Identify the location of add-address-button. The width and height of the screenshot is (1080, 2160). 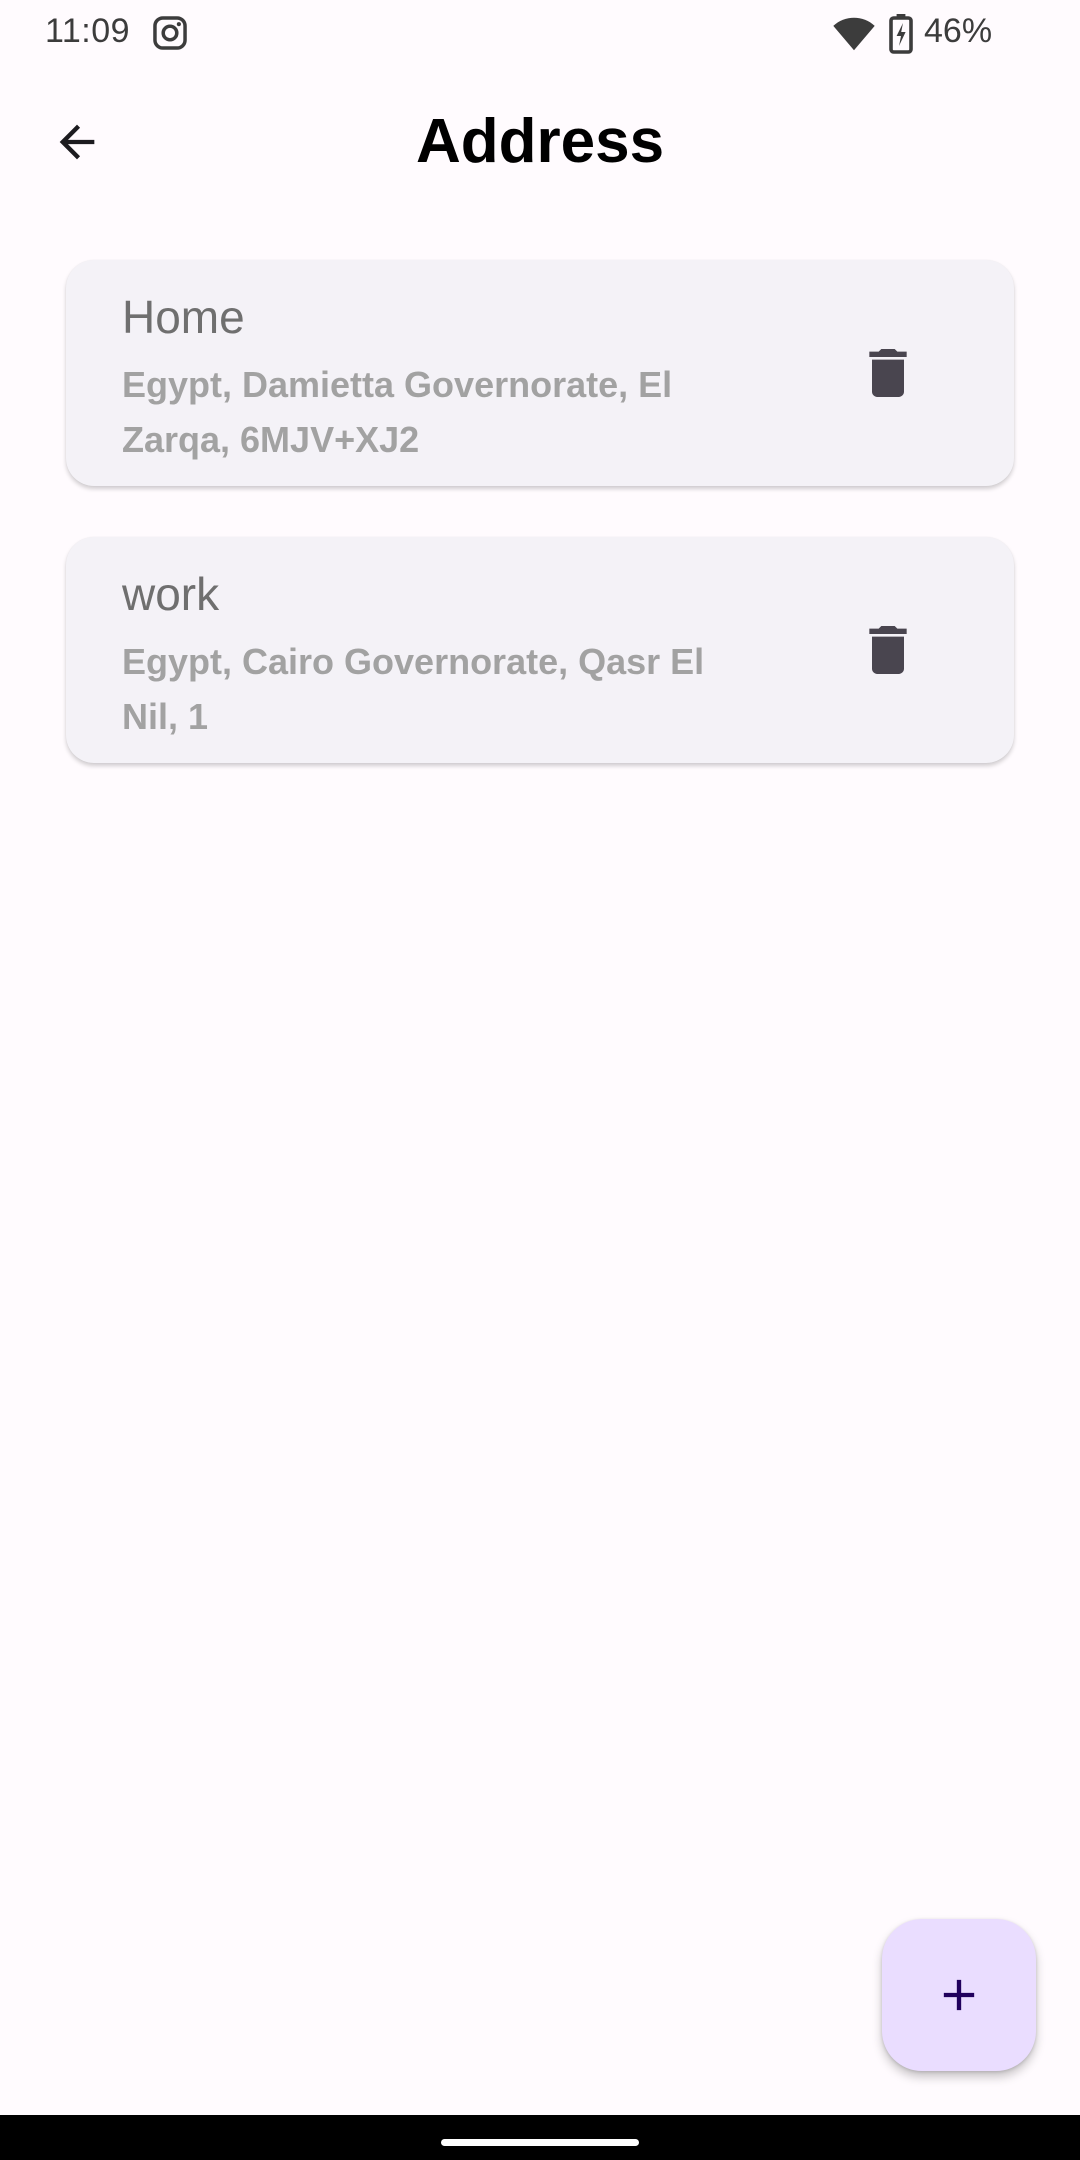
(959, 1995).